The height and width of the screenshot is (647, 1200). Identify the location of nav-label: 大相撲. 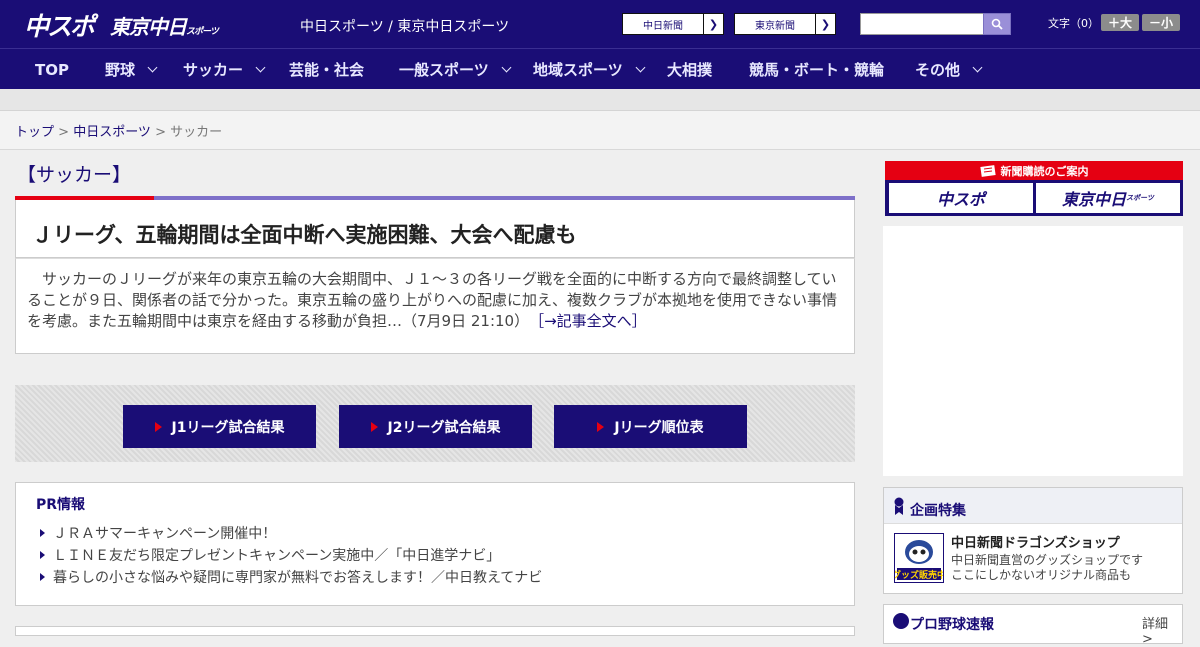
(690, 70).